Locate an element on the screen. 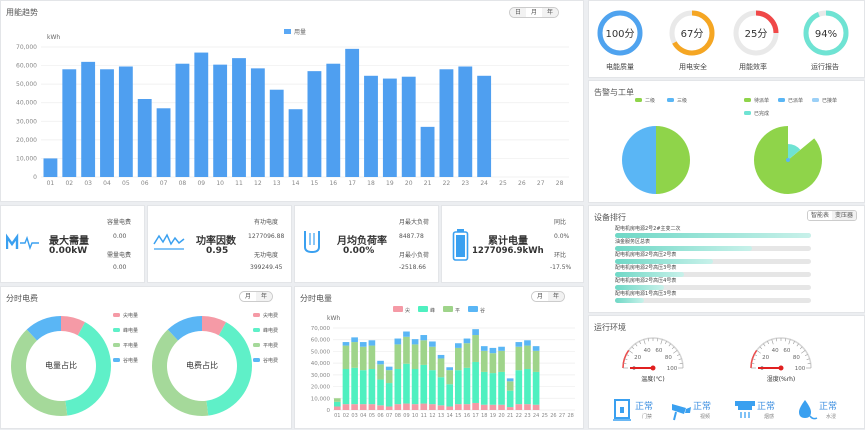 The width and height of the screenshot is (865, 430). gauge-label: 湿度(%rh) is located at coordinates (781, 379).